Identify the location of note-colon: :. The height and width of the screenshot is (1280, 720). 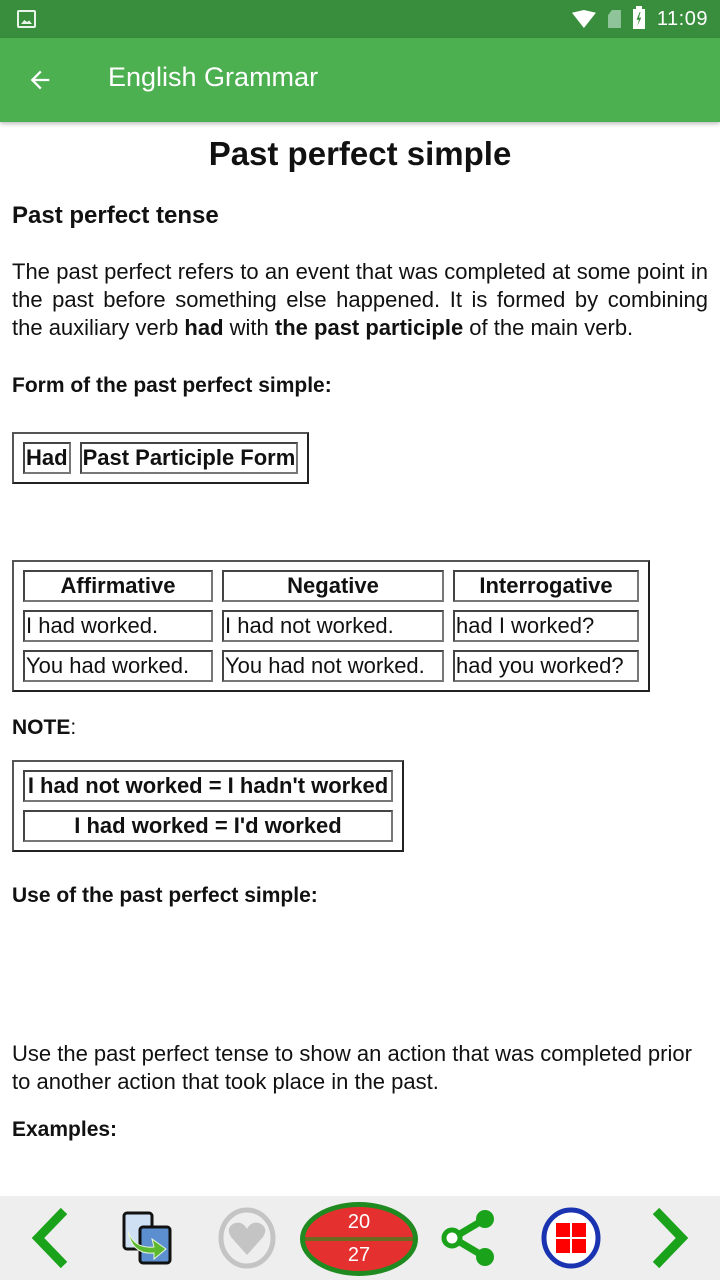
(73, 727).